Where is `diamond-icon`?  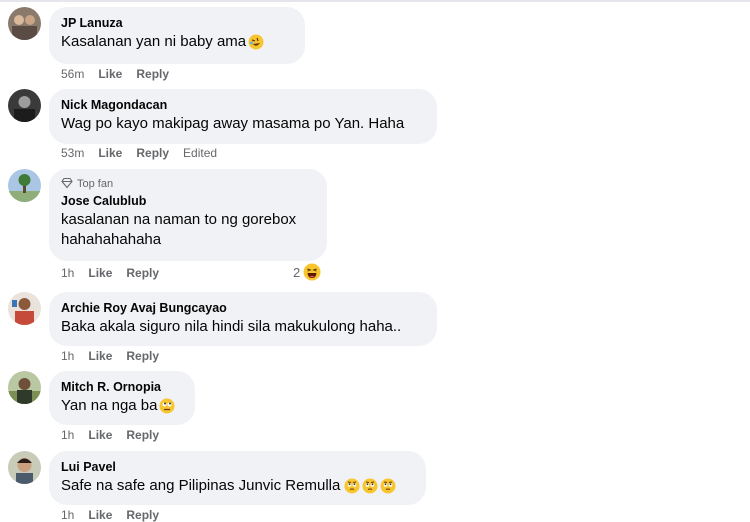
diamond-icon is located at coordinates (67, 184).